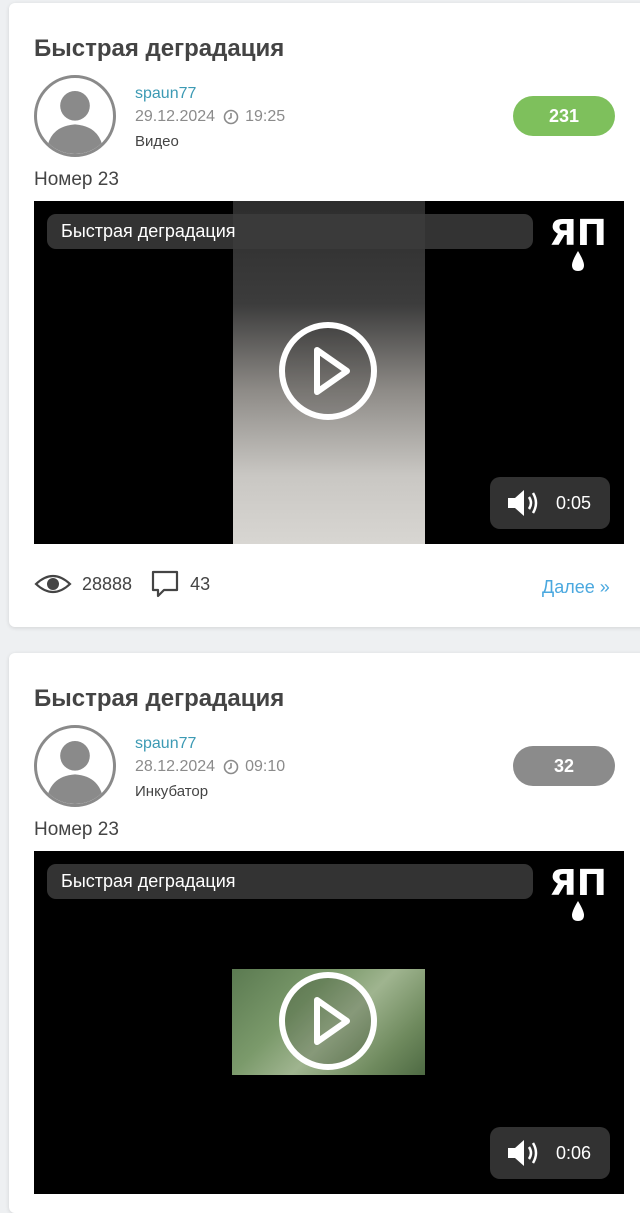 The width and height of the screenshot is (640, 1213). What do you see at coordinates (107, 583) in the screenshot?
I see `views-count: 28888` at bounding box center [107, 583].